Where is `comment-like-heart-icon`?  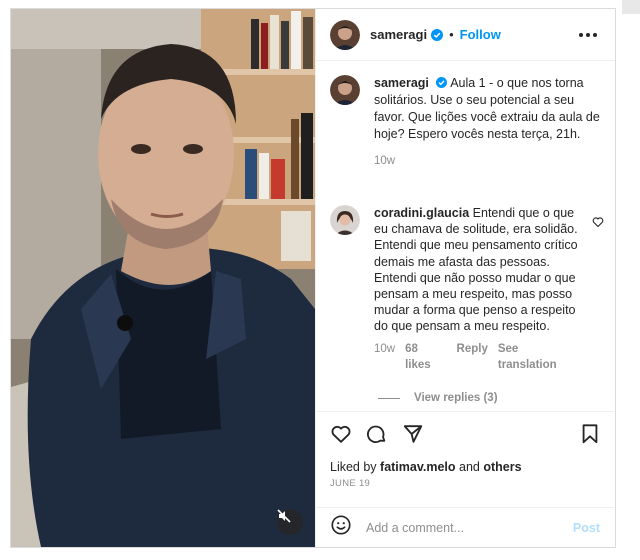 comment-like-heart-icon is located at coordinates (598, 224).